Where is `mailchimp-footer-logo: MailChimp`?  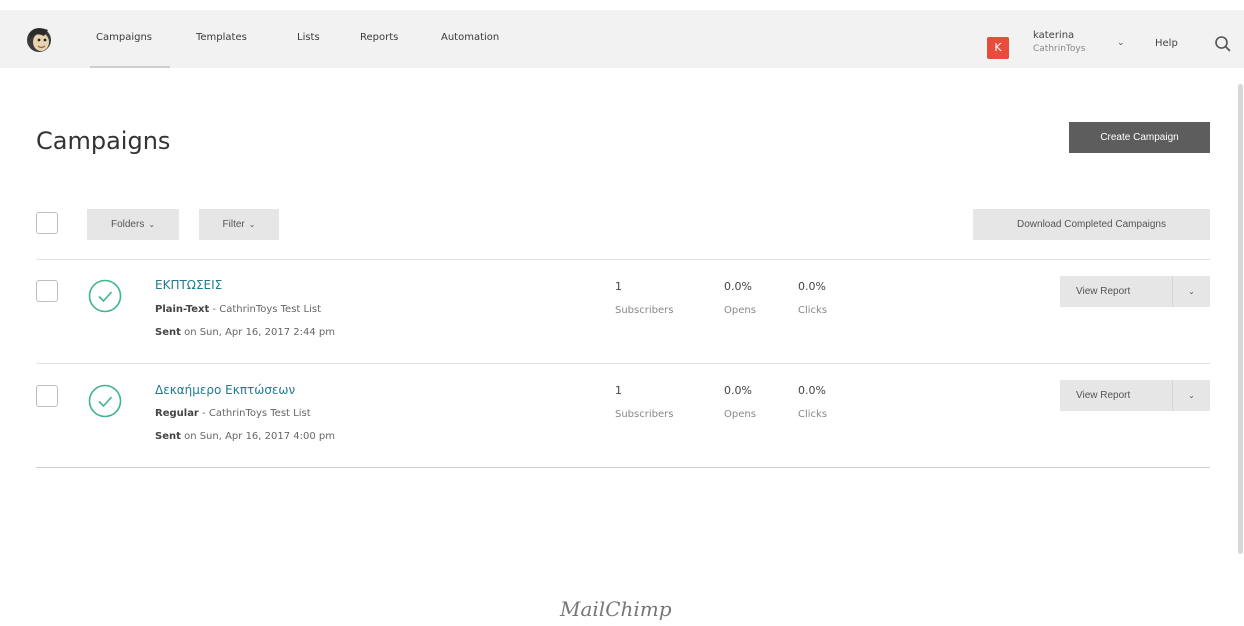
mailchimp-footer-logo: MailChimp is located at coordinates (616, 609).